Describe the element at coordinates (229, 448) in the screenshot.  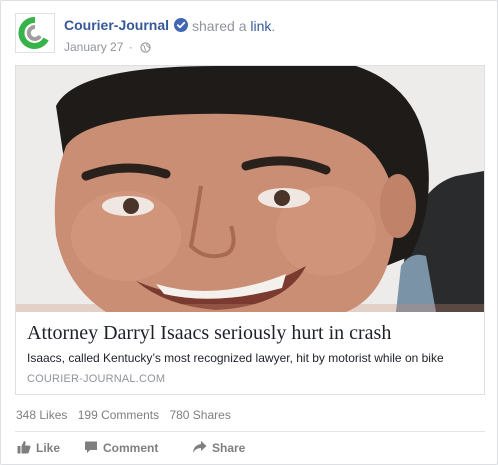
I see `share-label: Share` at that location.